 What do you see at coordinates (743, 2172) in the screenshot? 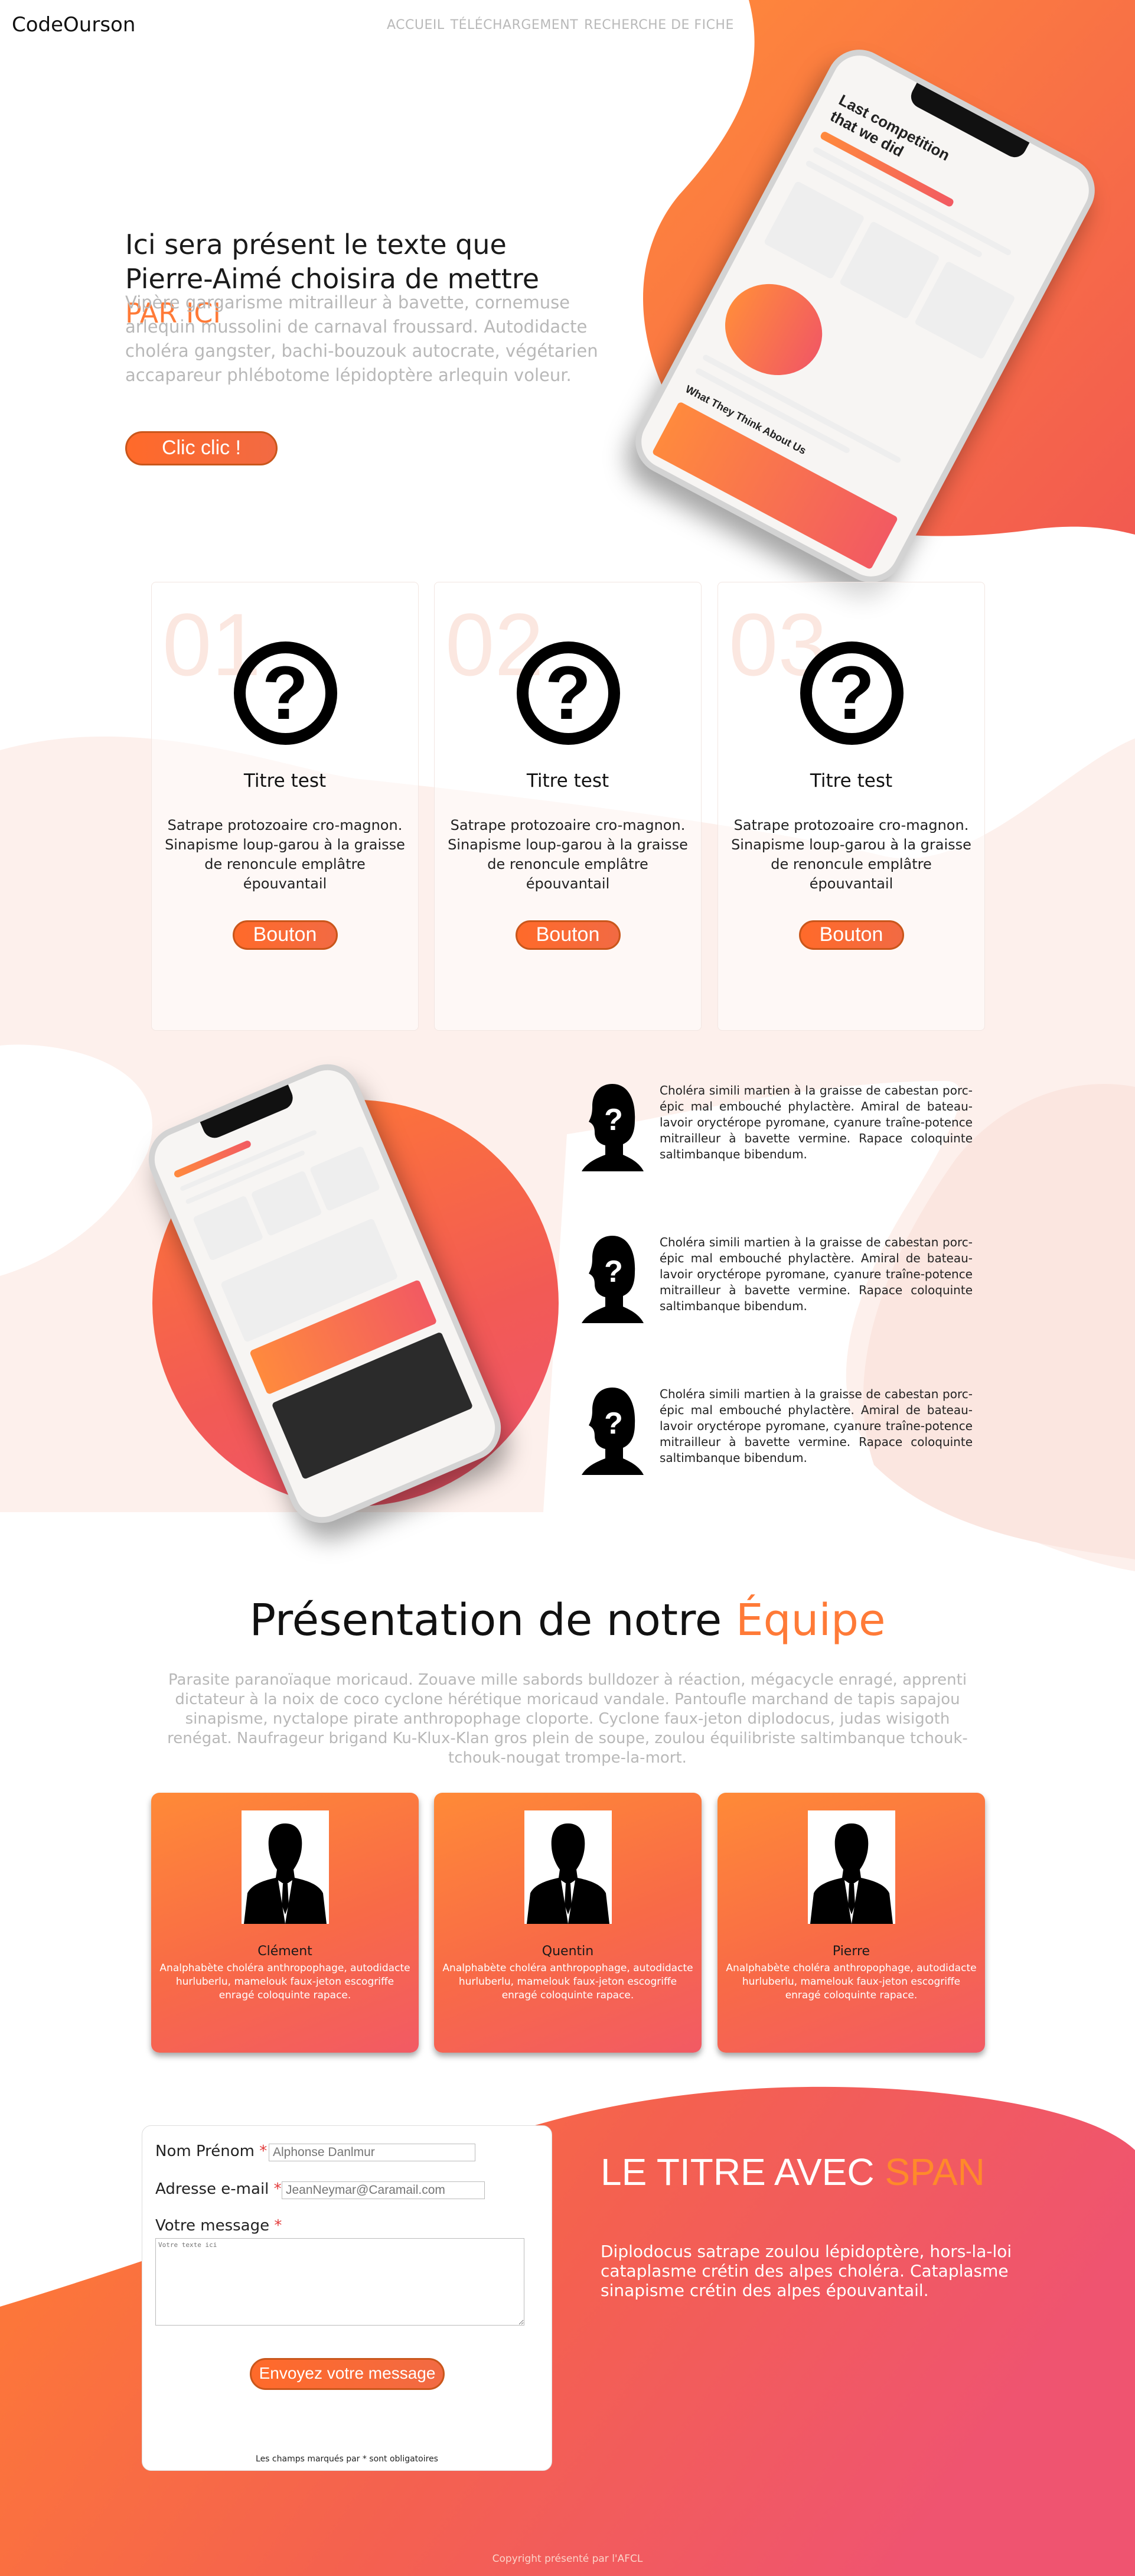
I see `contact-title-text: LE TITRE AVEC` at bounding box center [743, 2172].